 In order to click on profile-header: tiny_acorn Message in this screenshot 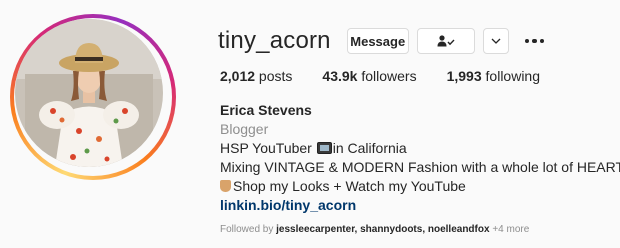, I will do `click(381, 41)`.